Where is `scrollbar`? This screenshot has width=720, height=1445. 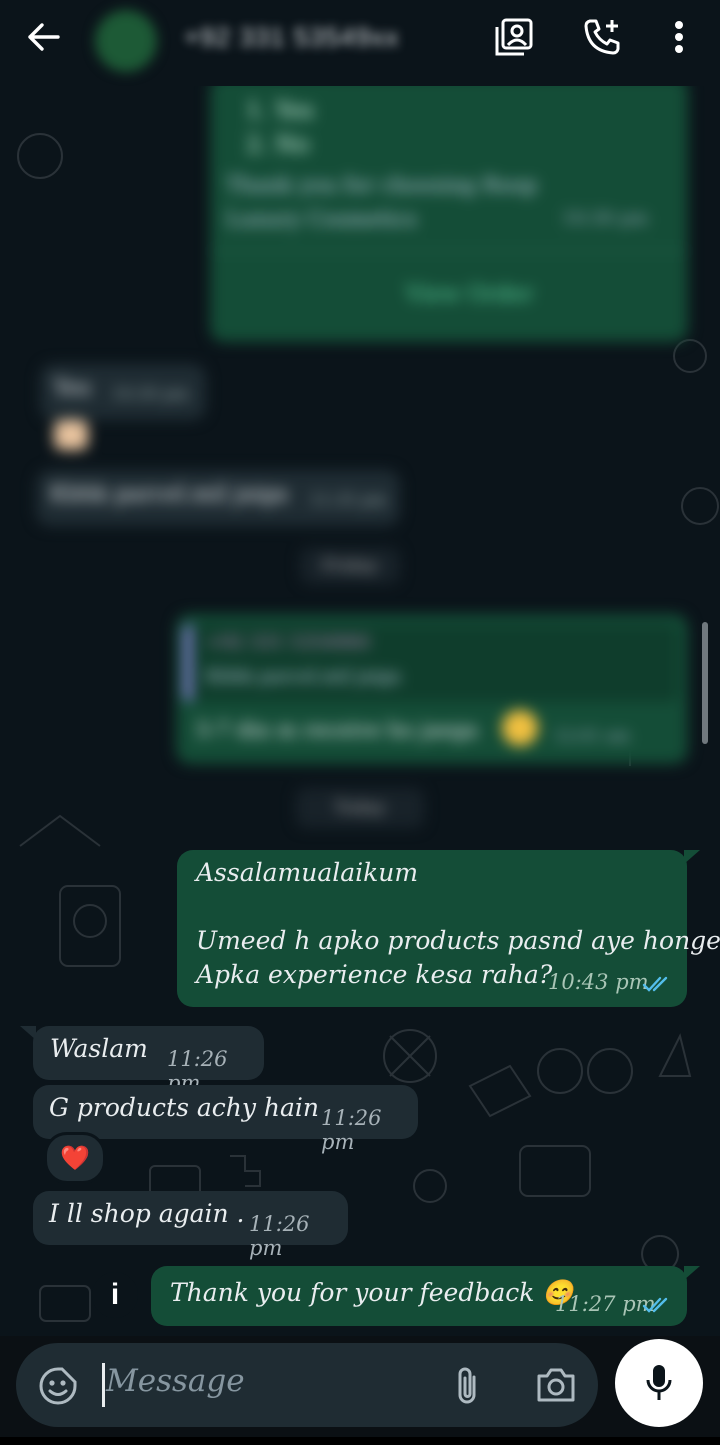 scrollbar is located at coordinates (705, 683).